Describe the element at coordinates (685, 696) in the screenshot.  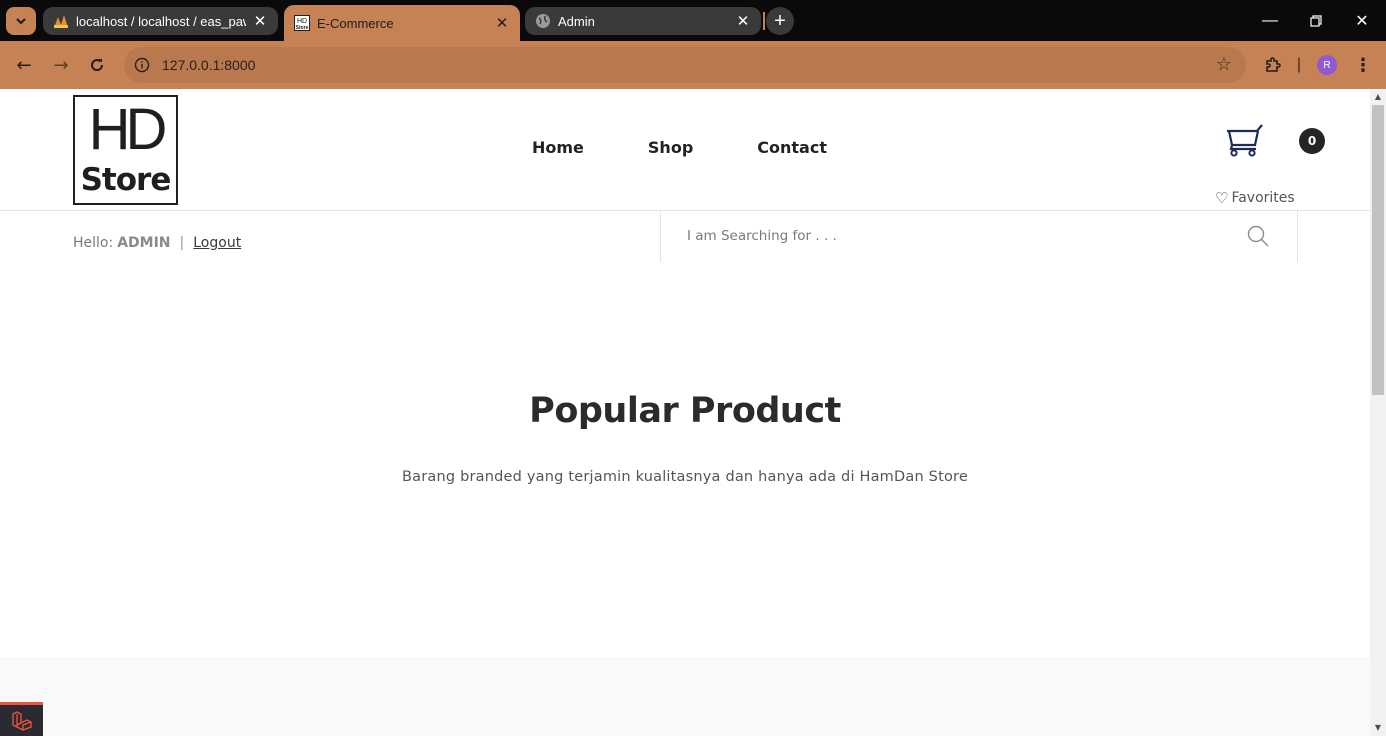
I see `product-area-background` at that location.